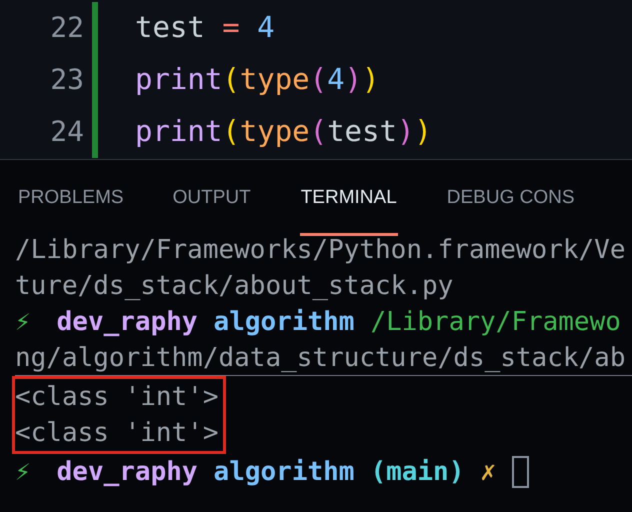 This screenshot has height=512, width=632. Describe the element at coordinates (488, 472) in the screenshot. I see `dirty-mark: ✗` at that location.